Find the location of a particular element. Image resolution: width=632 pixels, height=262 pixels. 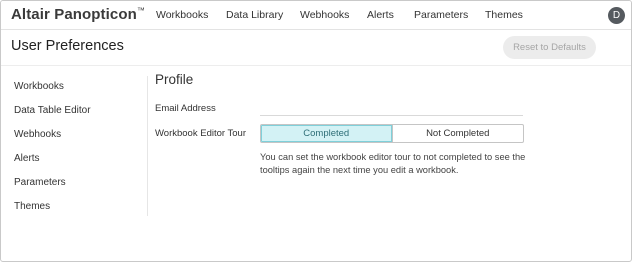

tour-not-completed-option: Not Completed is located at coordinates (457, 133).